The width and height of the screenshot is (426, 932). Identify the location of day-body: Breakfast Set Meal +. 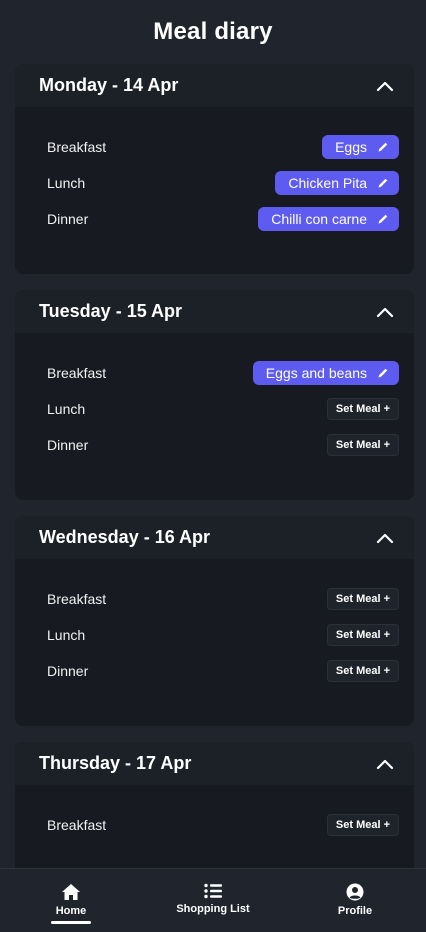
(214, 827).